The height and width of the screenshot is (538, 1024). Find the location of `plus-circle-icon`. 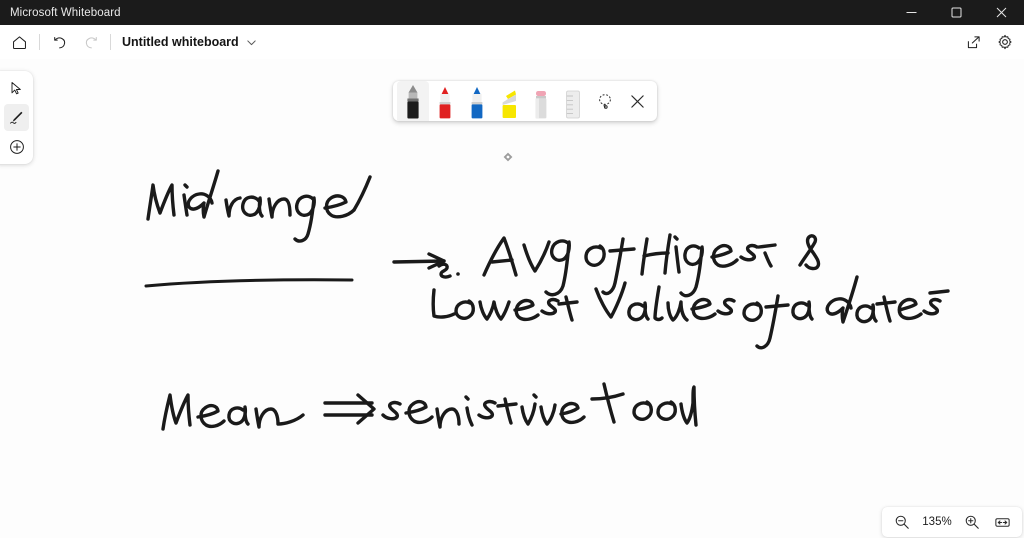

plus-circle-icon is located at coordinates (16, 146).